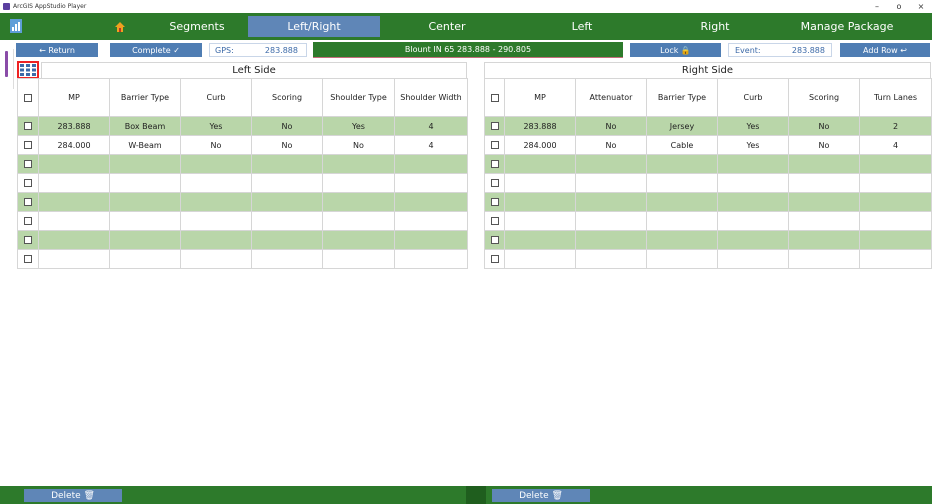 This screenshot has width=932, height=504. What do you see at coordinates (708, 126) in the screenshot?
I see `table-row: 283.888 No Jersey Yes No 2` at bounding box center [708, 126].